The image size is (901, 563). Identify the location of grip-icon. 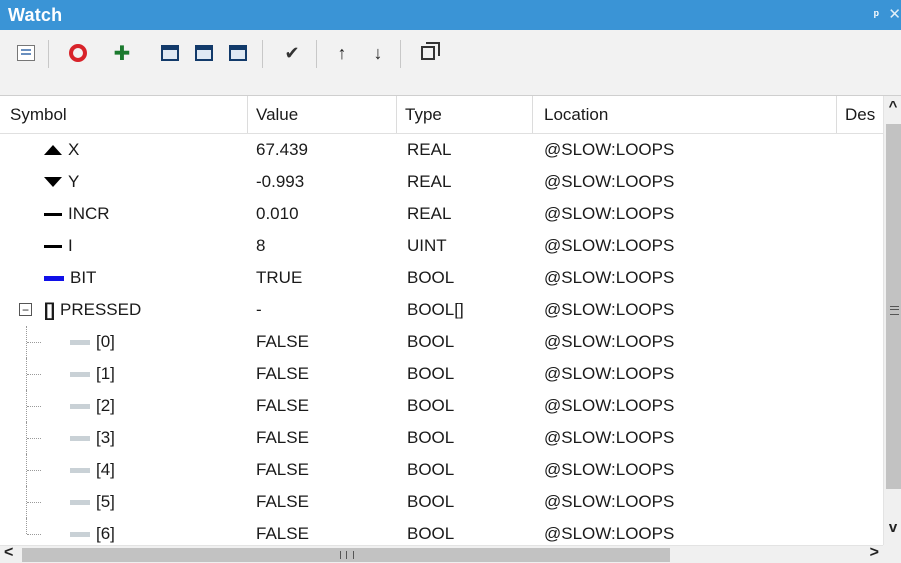
(894, 310).